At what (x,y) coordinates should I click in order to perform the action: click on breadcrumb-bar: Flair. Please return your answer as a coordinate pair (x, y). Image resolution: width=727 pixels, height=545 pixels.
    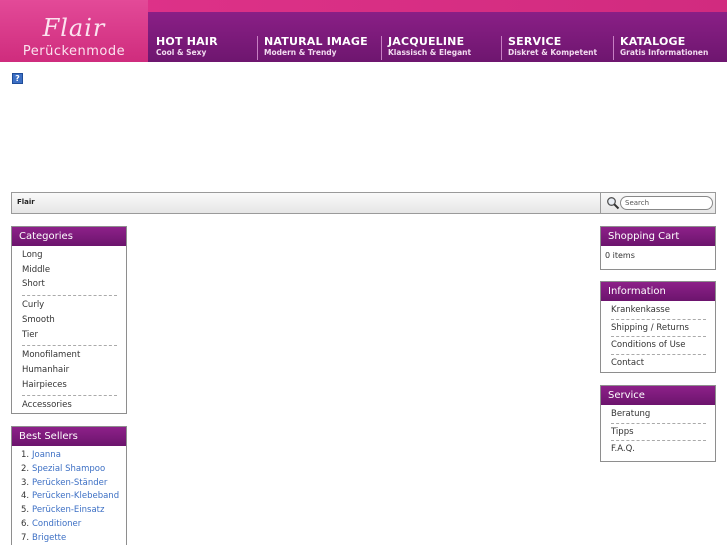
    Looking at the image, I should click on (363, 203).